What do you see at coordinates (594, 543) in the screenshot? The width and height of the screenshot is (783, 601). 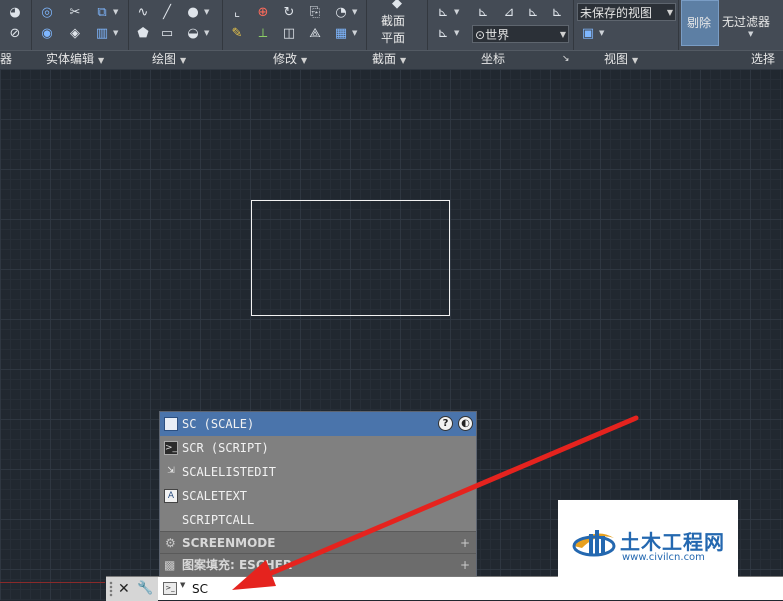 I see `civilcn-logo-icon` at bounding box center [594, 543].